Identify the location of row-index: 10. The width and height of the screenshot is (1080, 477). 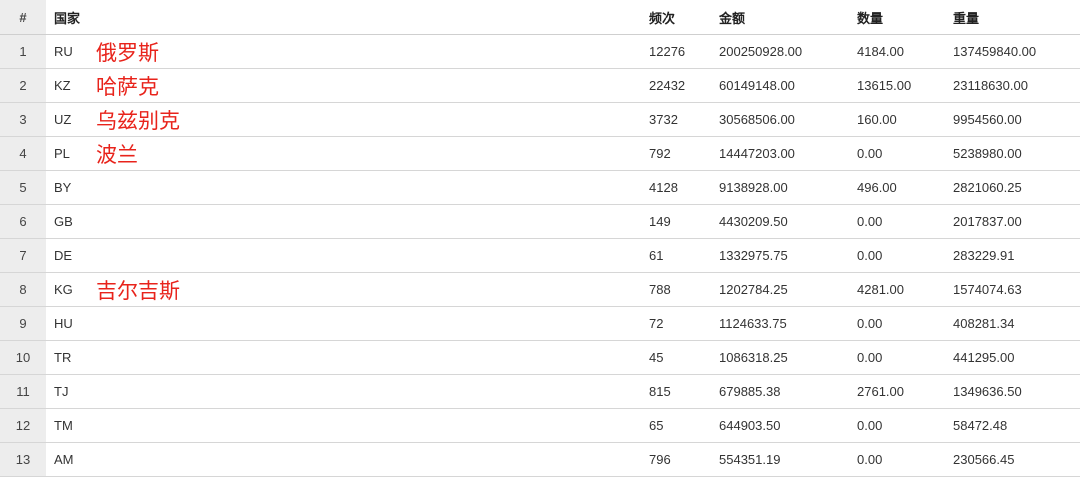
(23, 357).